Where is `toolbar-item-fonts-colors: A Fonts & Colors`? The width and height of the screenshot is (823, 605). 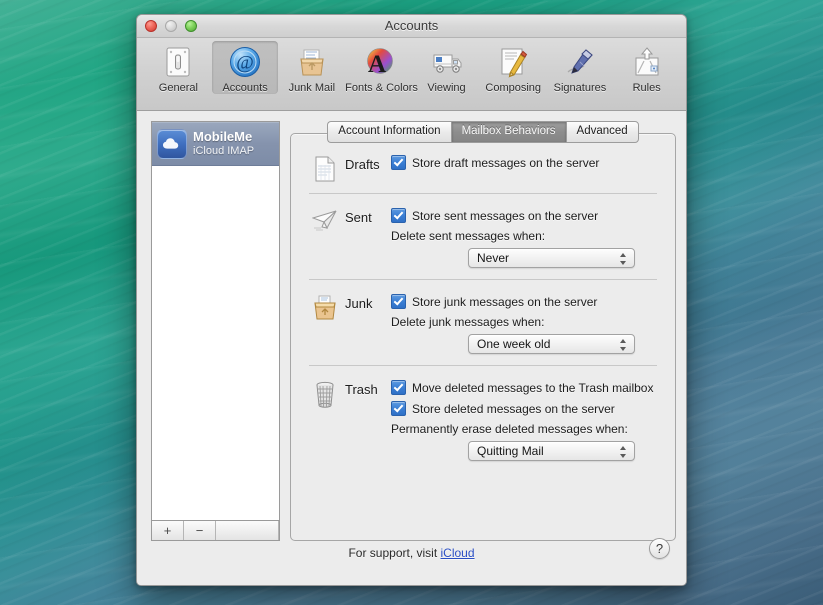 toolbar-item-fonts-colors: A Fonts & Colors is located at coordinates (381, 67).